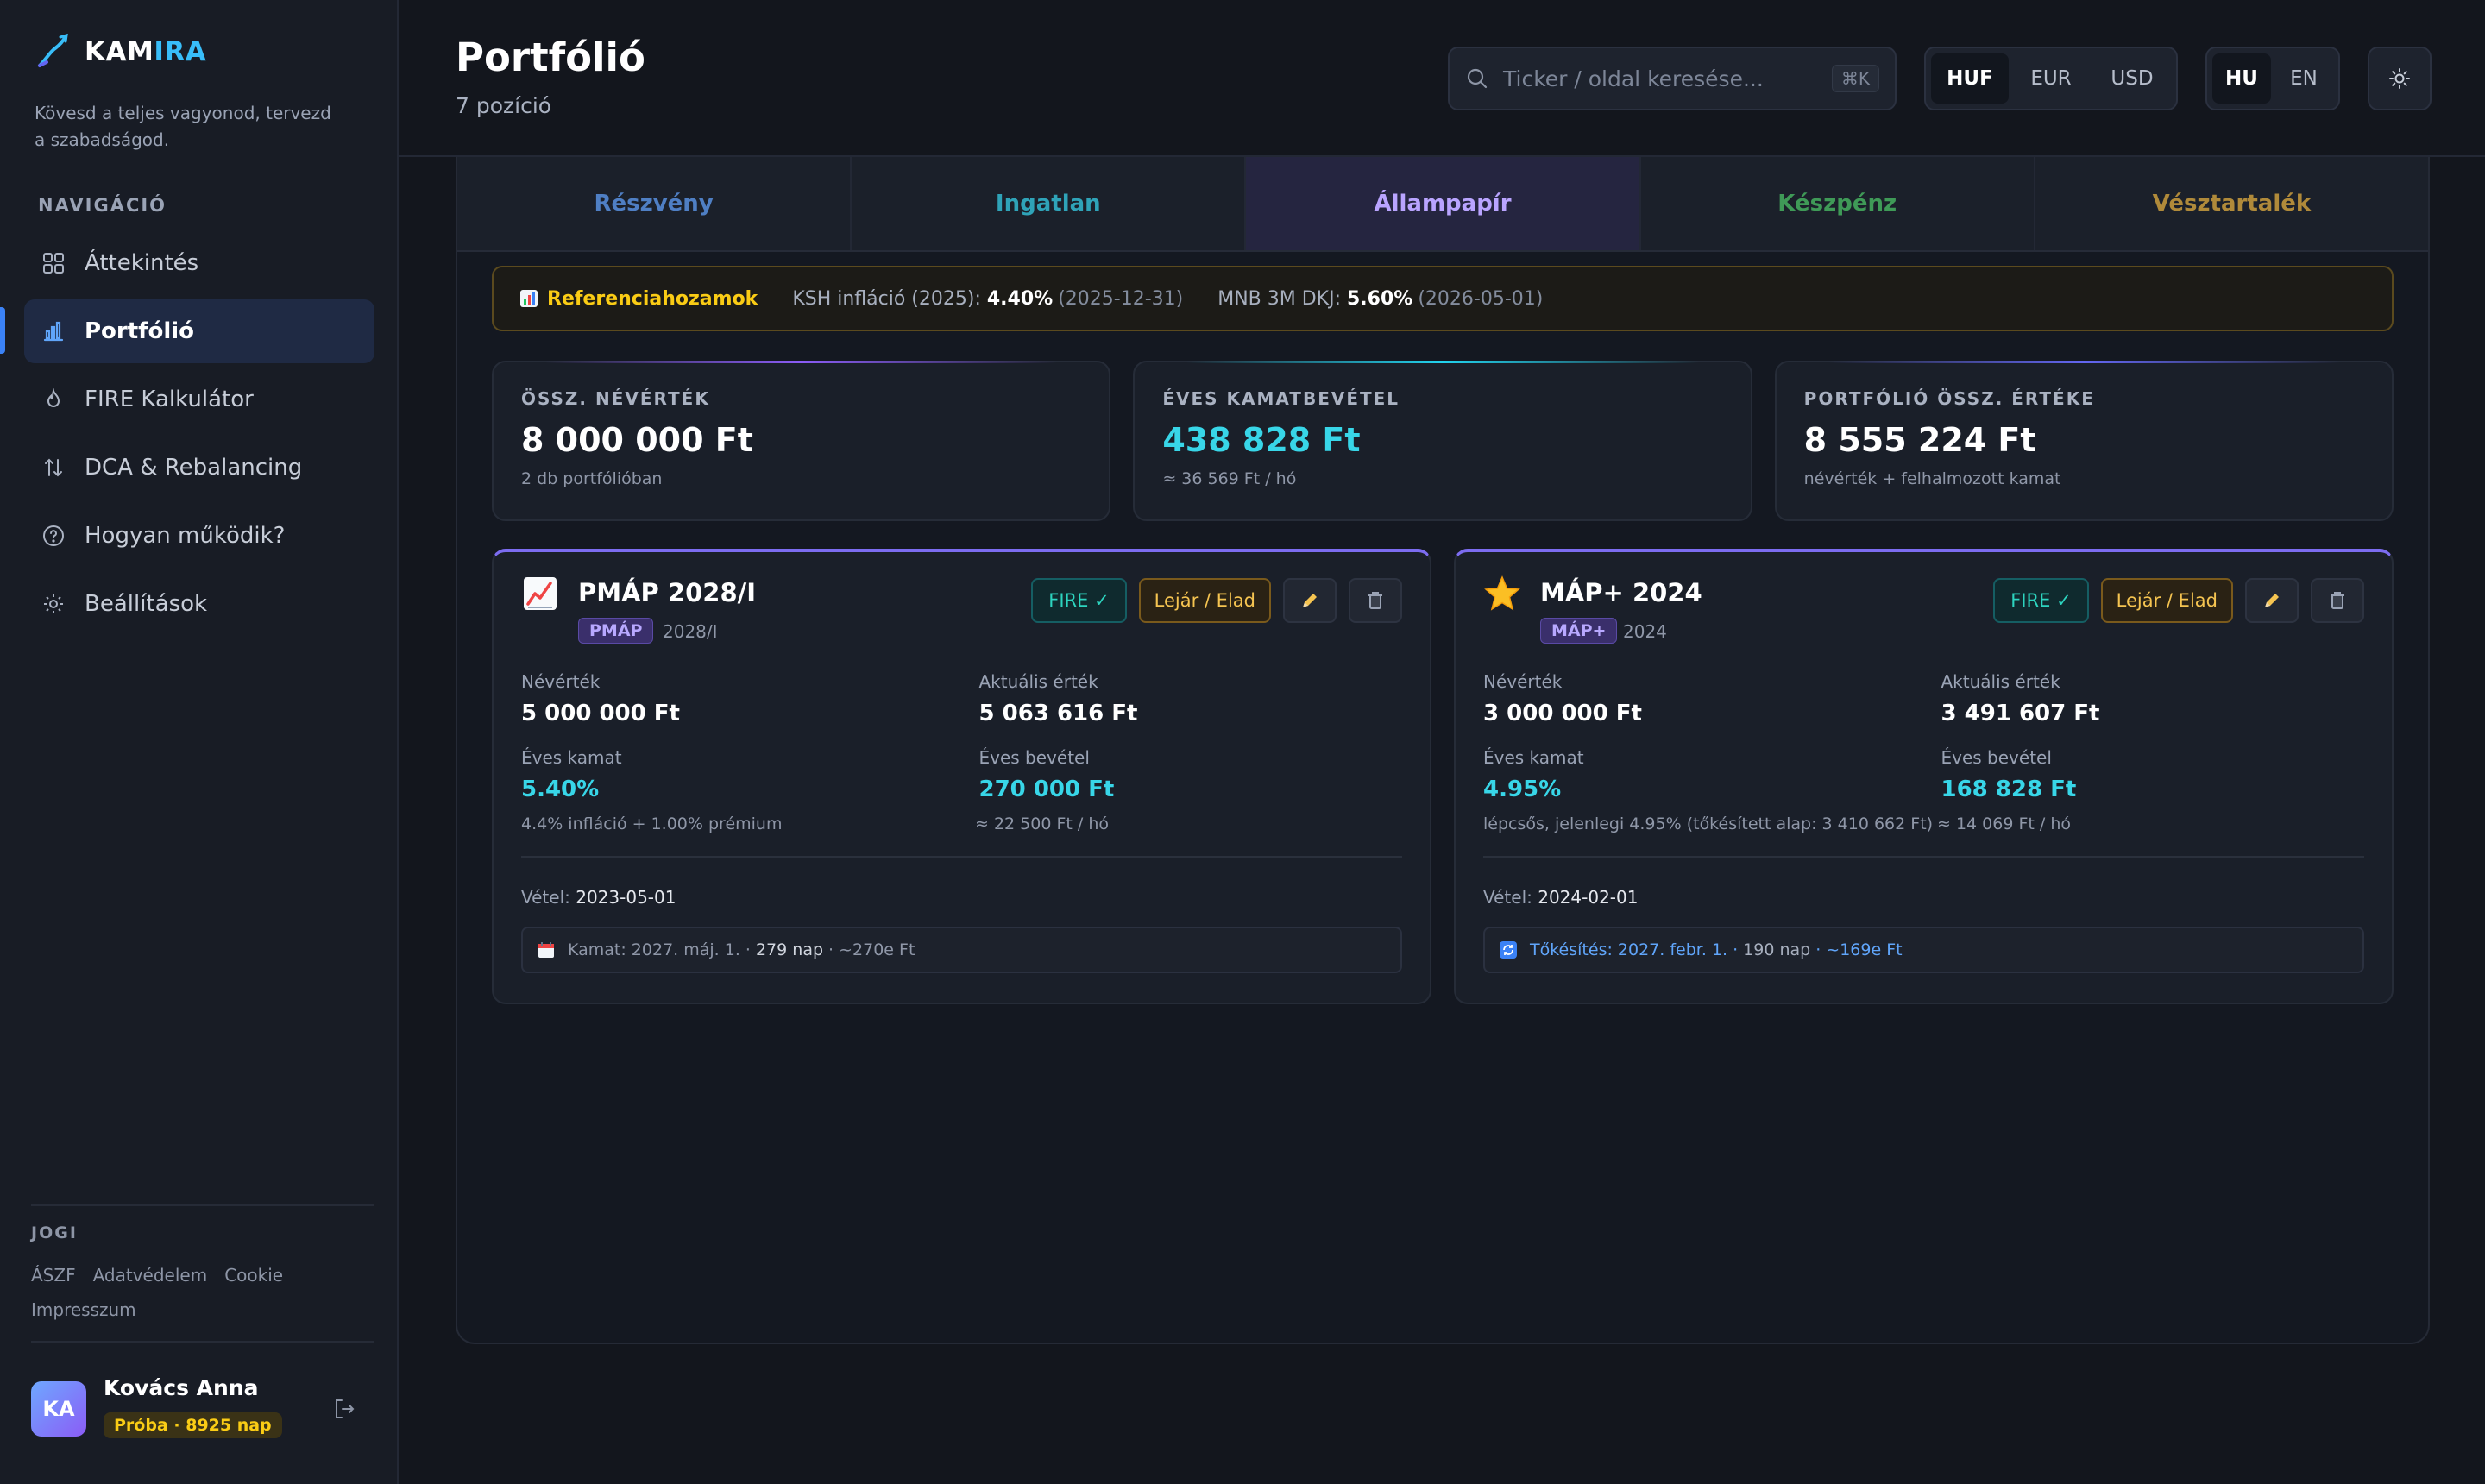  I want to click on tab-keszpenz: Készpénz, so click(1838, 203).